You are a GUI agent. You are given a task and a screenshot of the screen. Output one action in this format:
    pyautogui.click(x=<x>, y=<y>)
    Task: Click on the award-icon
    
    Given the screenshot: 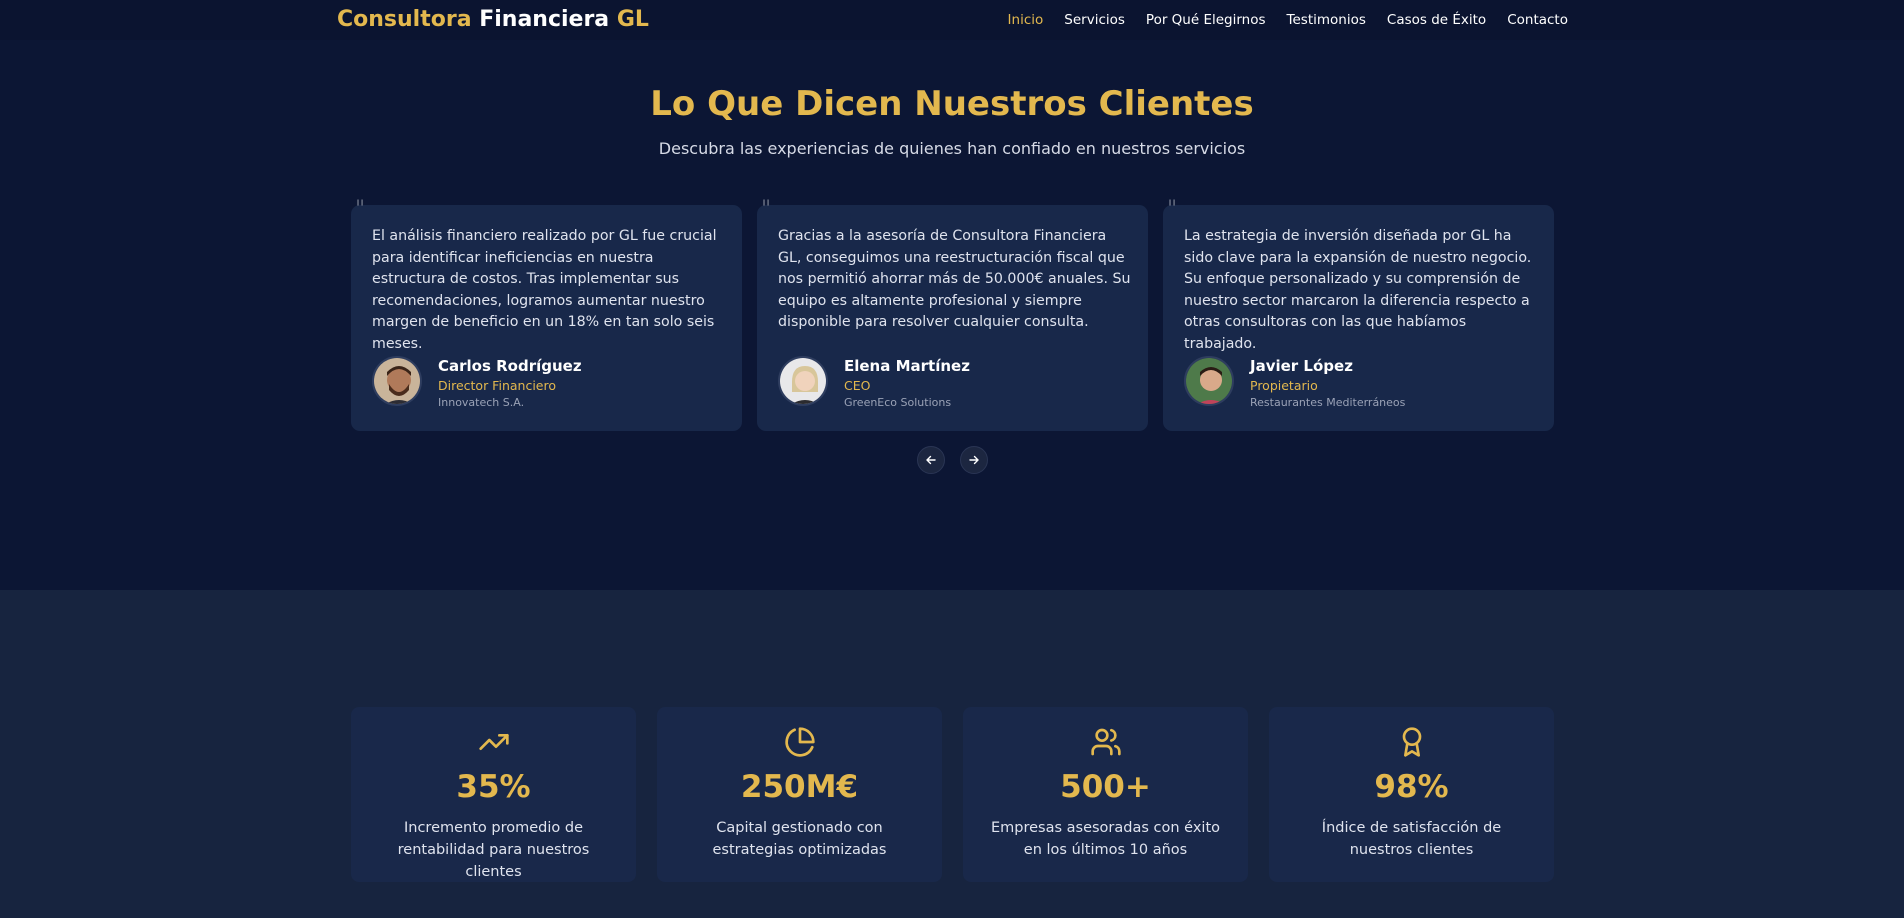 What is the action you would take?
    pyautogui.click(x=1411, y=742)
    